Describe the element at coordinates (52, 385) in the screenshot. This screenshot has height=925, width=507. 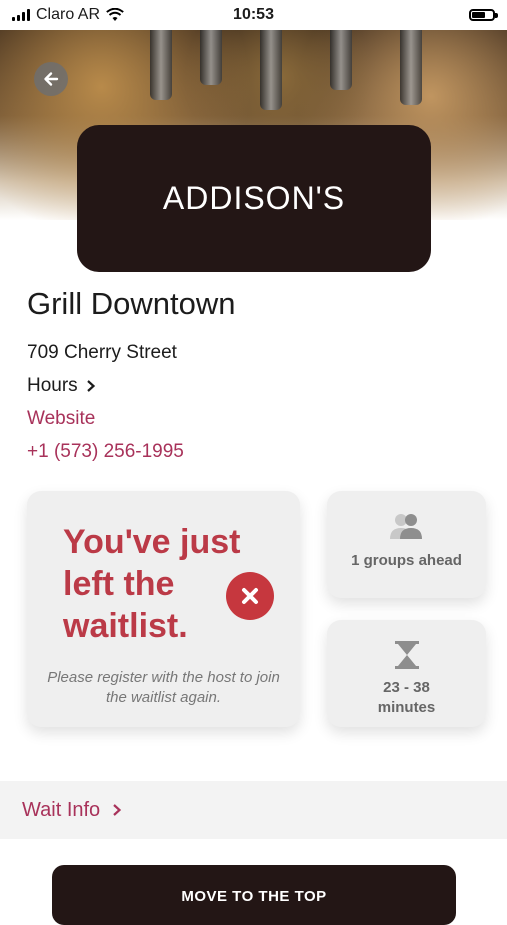
I see `hours-label: Hours` at that location.